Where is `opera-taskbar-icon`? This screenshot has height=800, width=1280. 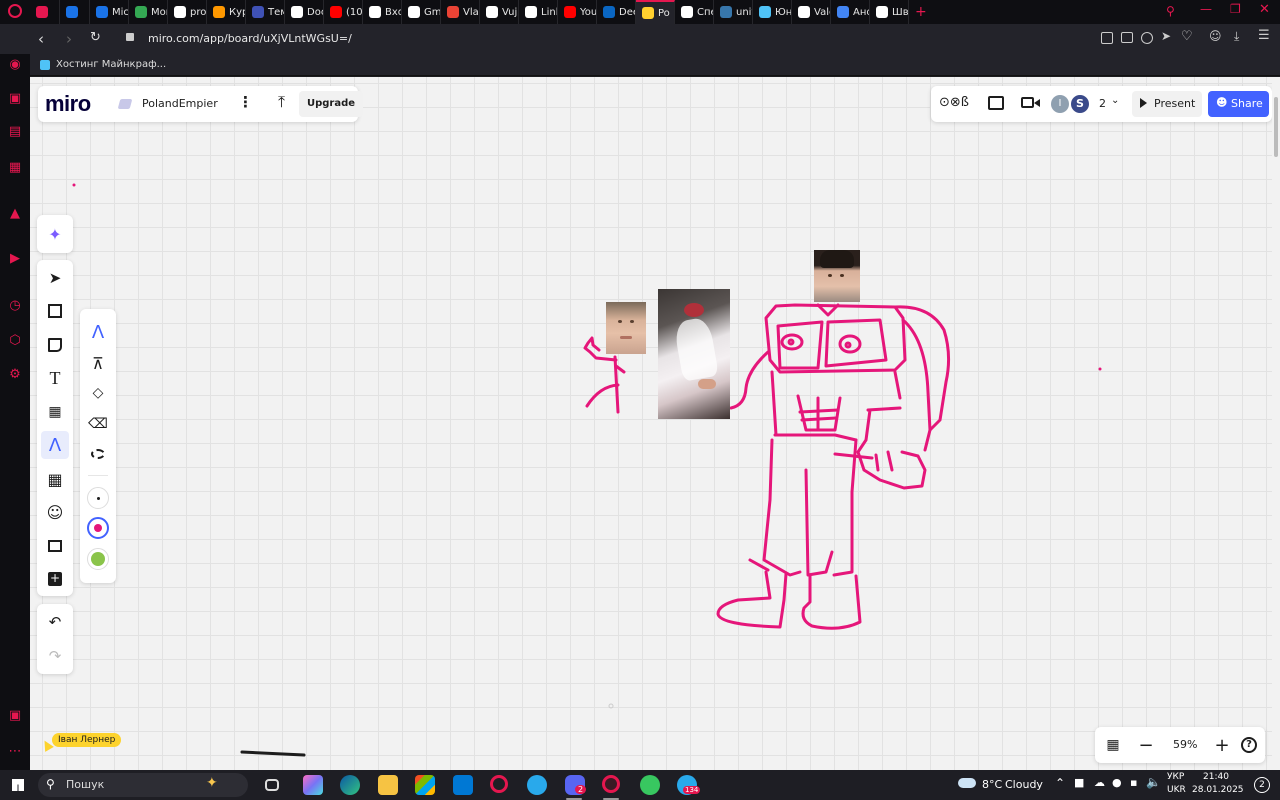 opera-taskbar-icon is located at coordinates (499, 784).